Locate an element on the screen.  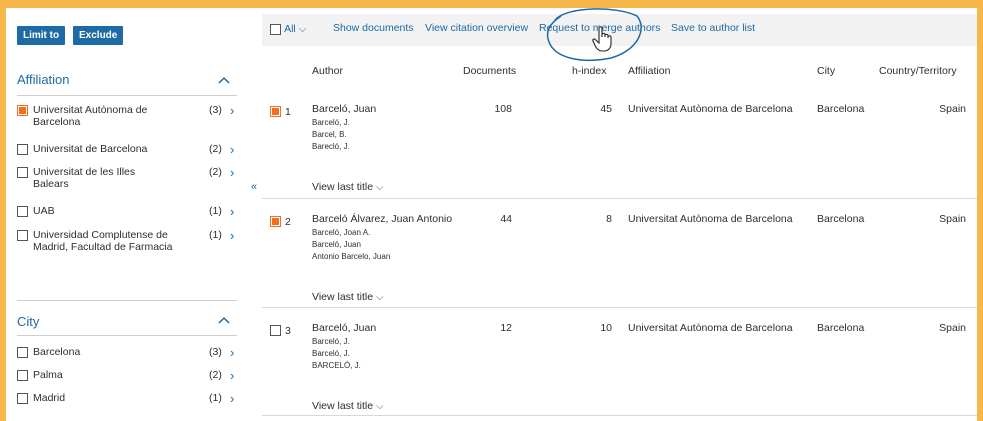
author-variant: Barceló, Joan A. is located at coordinates (341, 232).